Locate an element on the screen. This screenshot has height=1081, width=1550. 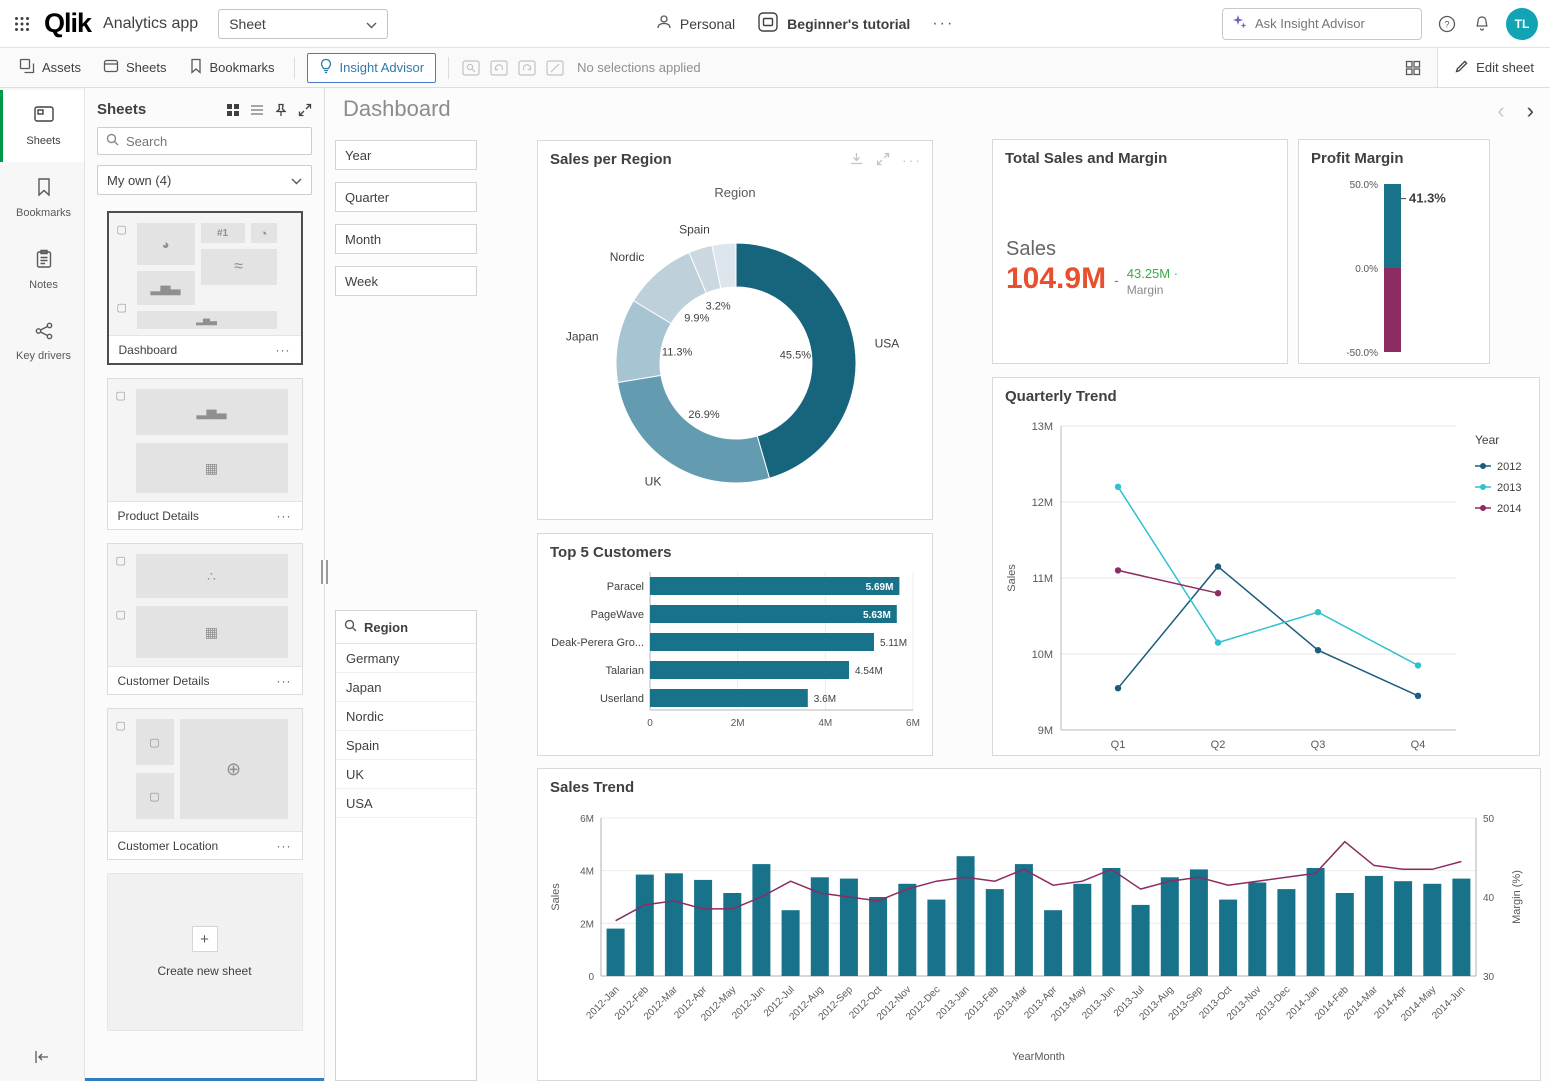
key-drivers-rail-icon is located at coordinates (44, 332).